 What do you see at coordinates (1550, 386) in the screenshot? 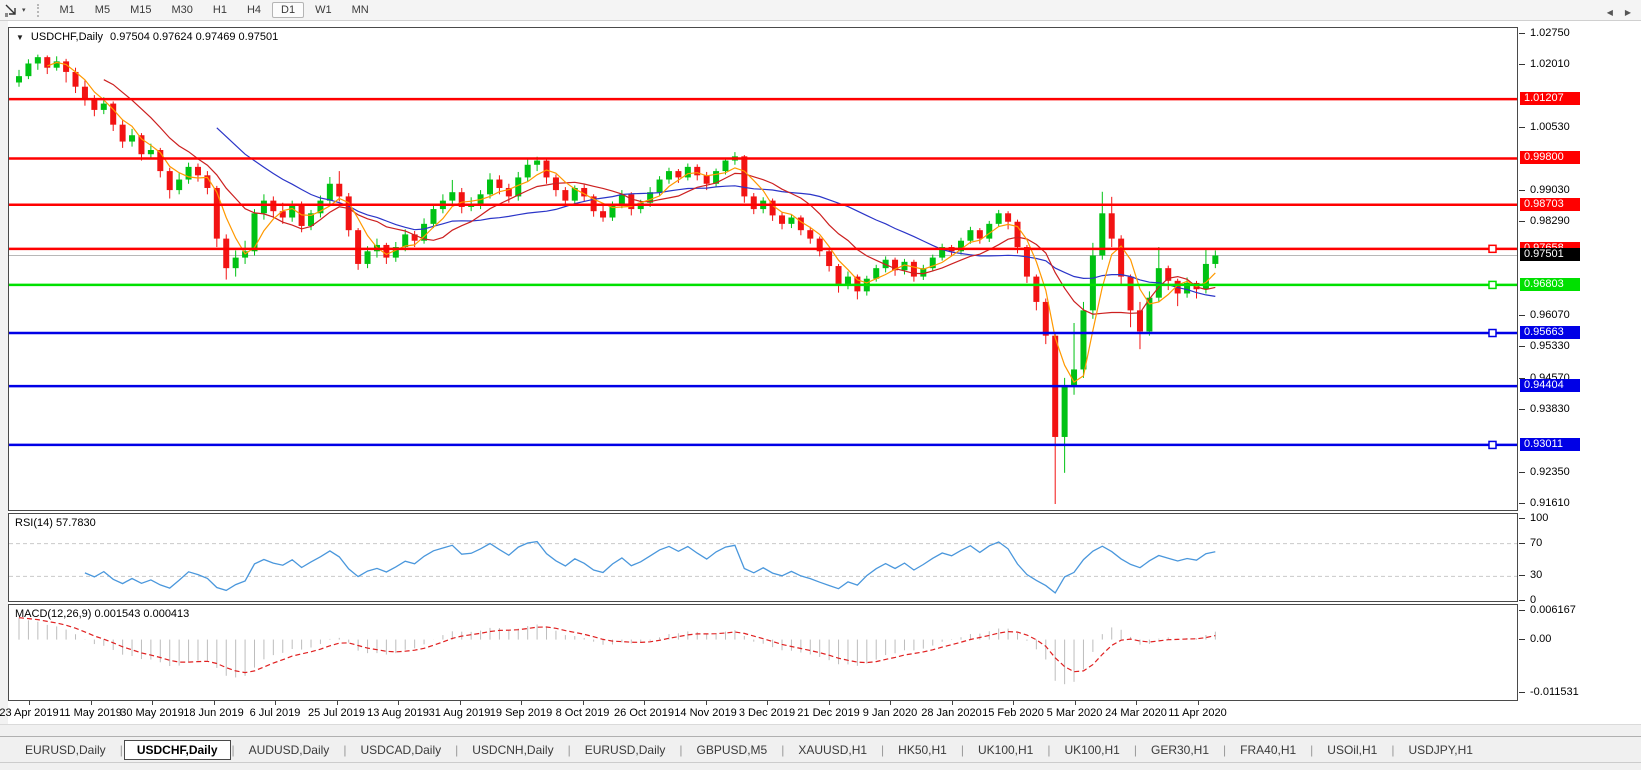
I see `level-price-label: 0.94404` at bounding box center [1550, 386].